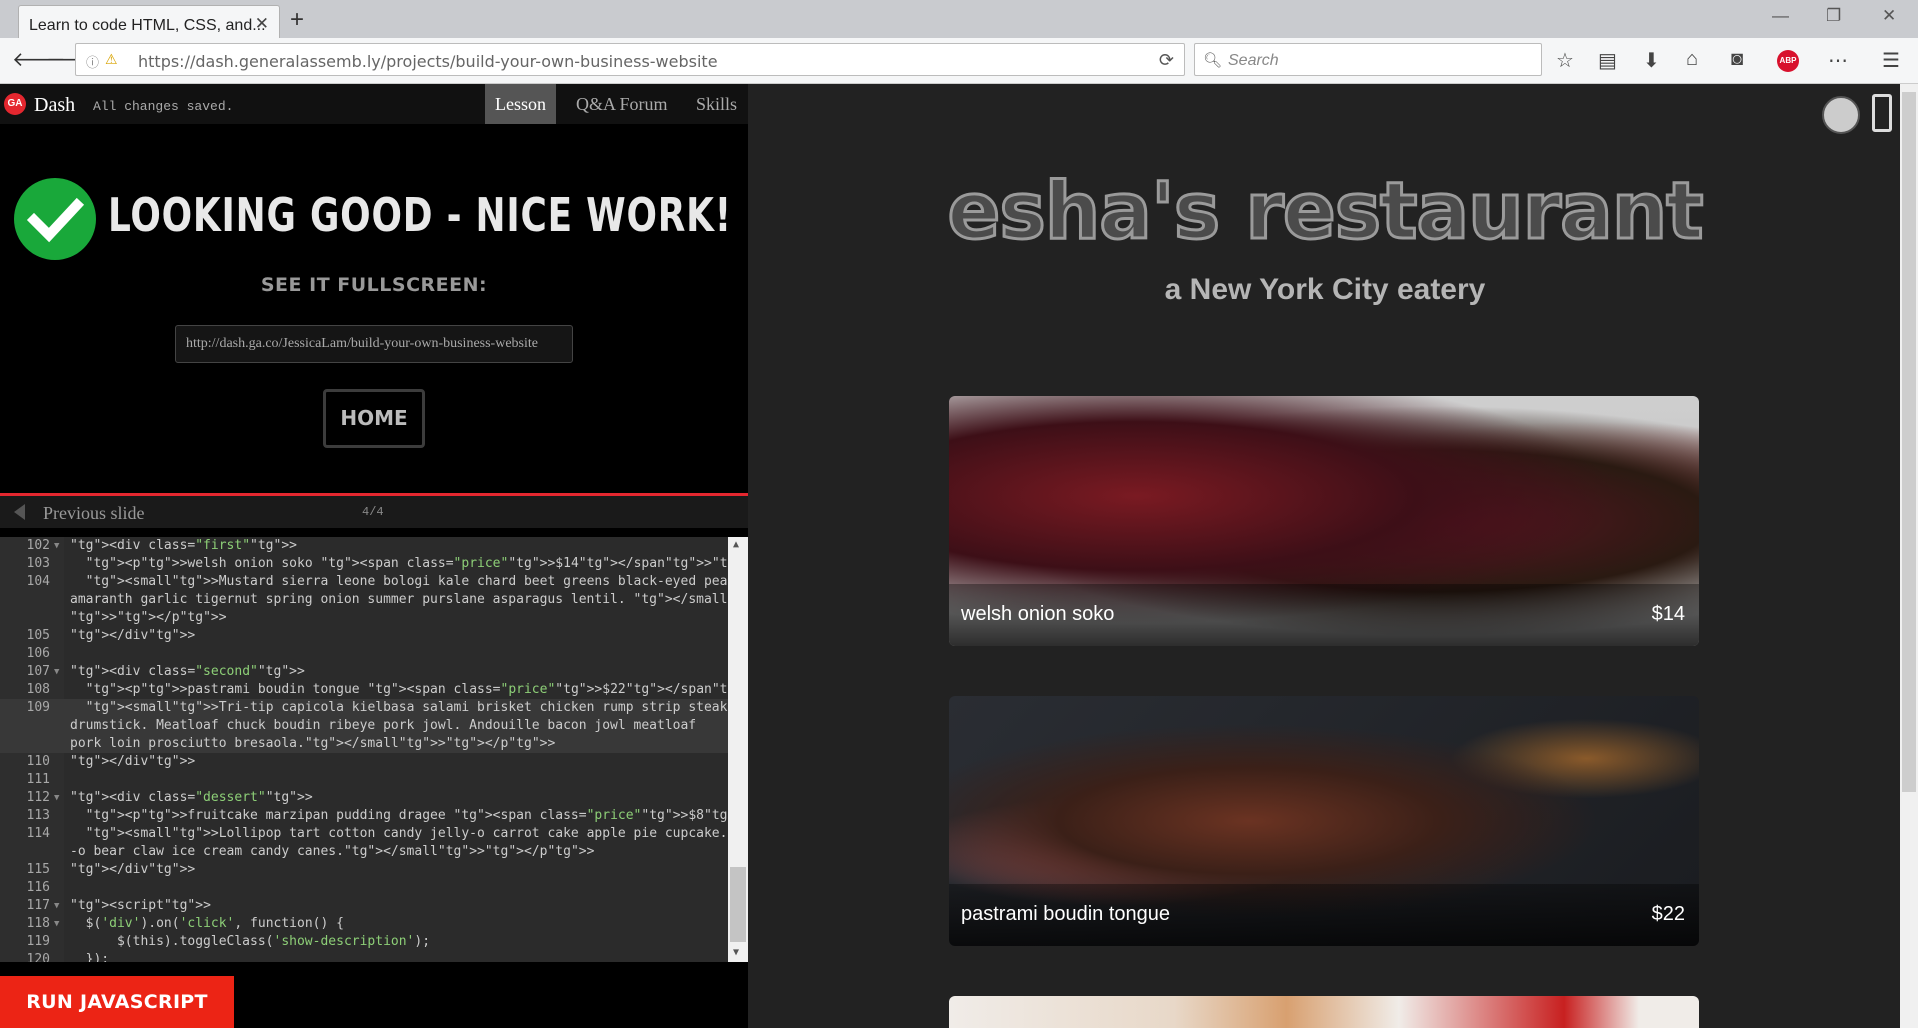 This screenshot has width=1918, height=1028. Describe the element at coordinates (1607, 60) in the screenshot. I see `reading-list-icon: ▤` at that location.